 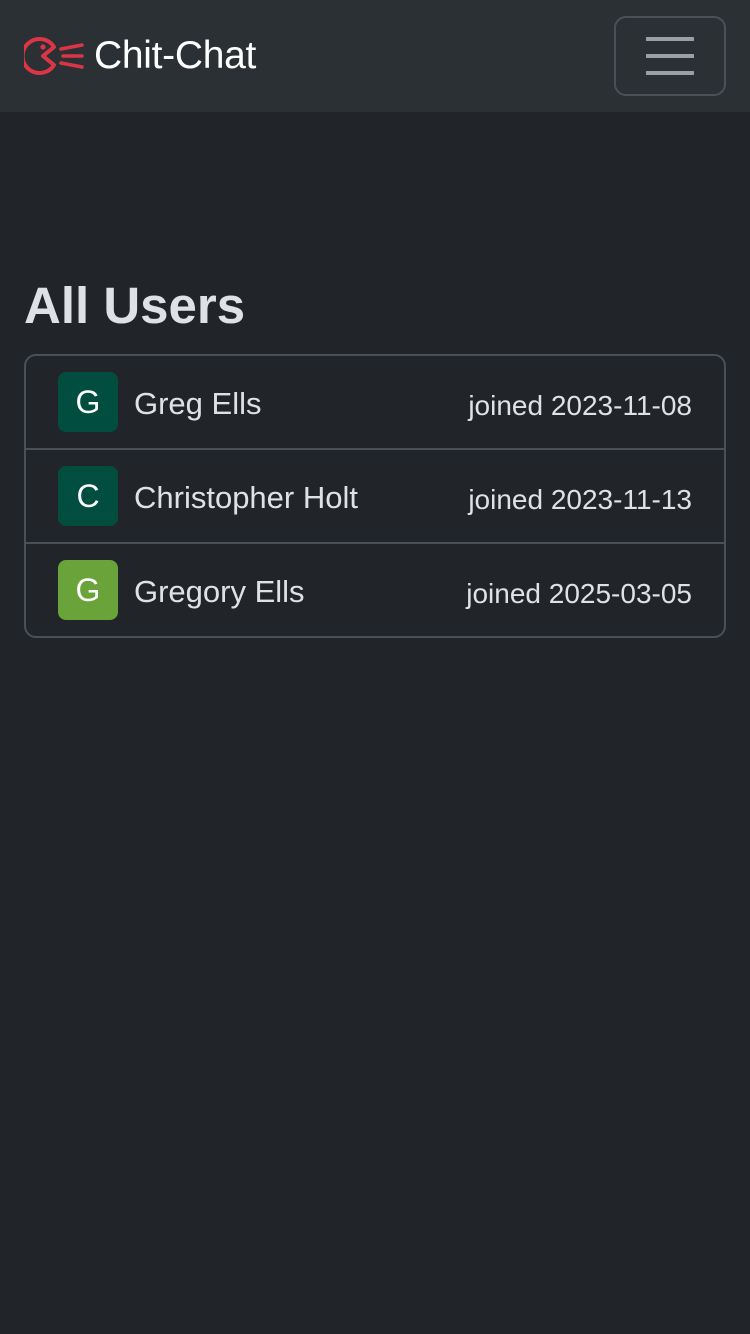 I want to click on brand-name: Chit-Chat, so click(x=175, y=55).